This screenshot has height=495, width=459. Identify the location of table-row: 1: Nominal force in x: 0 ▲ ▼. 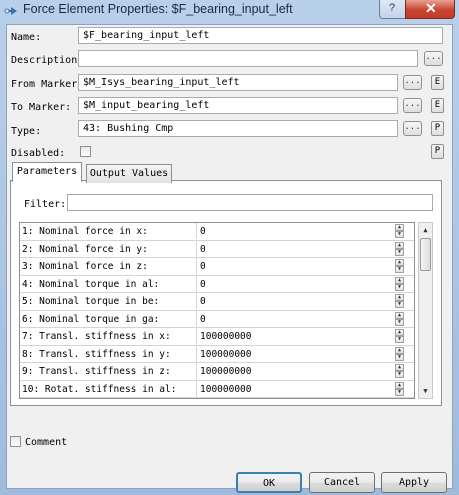
(217, 232).